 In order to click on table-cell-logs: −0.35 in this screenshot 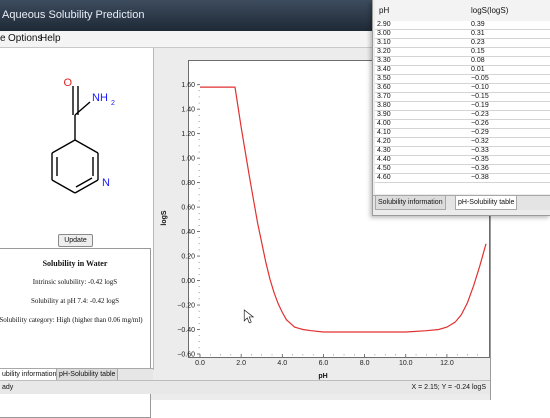, I will do `click(480, 159)`.